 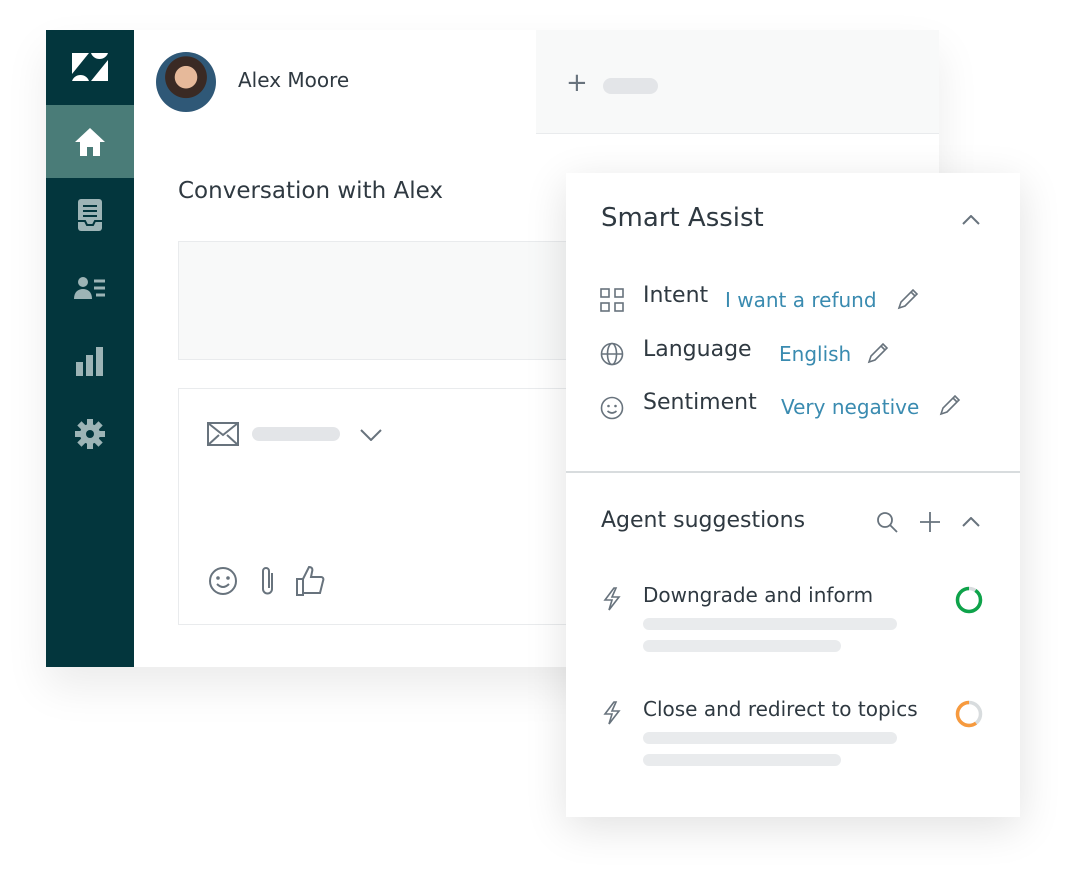 I want to click on bar-chart-icon, so click(x=89, y=361).